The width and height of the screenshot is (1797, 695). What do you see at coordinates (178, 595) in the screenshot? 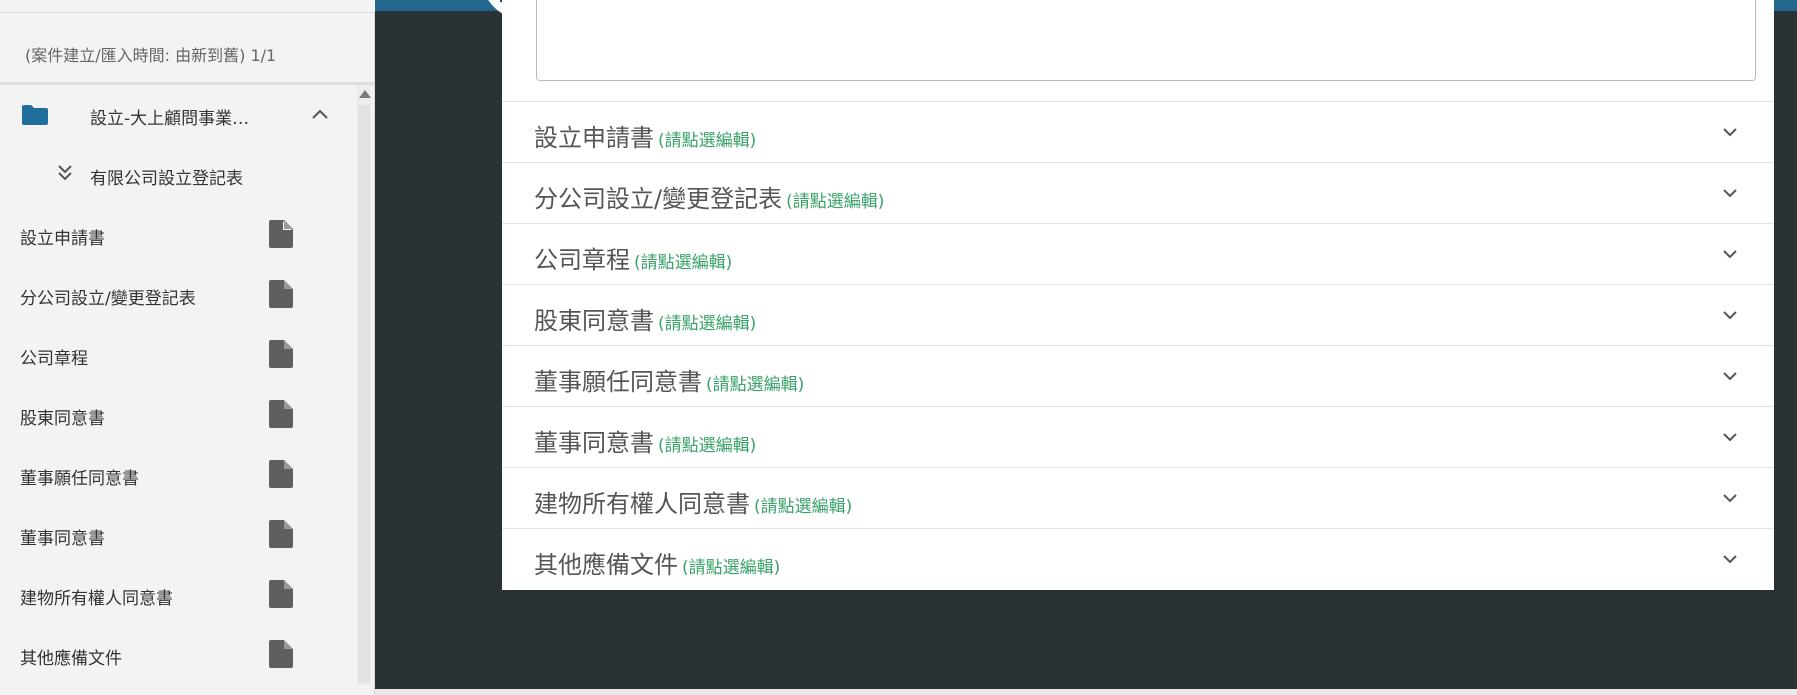
I see `sidebar-doc-item: 建物所有權人同意書` at bounding box center [178, 595].